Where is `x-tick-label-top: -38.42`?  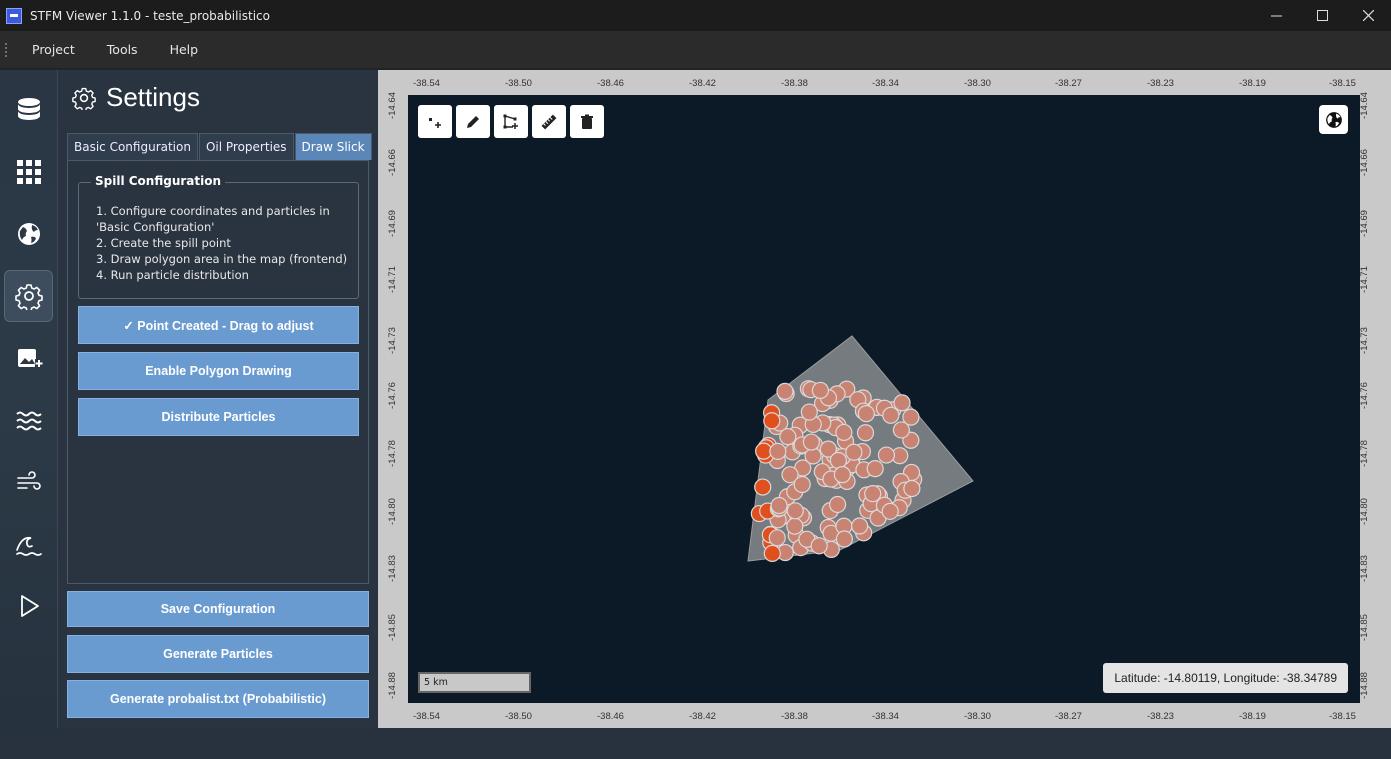 x-tick-label-top: -38.42 is located at coordinates (702, 83).